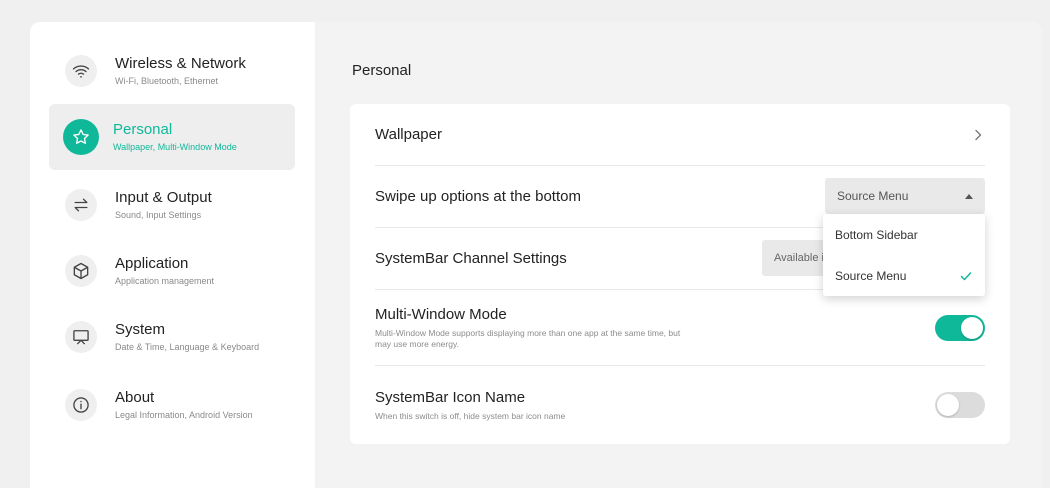  What do you see at coordinates (152, 263) in the screenshot?
I see `sidebar-item-title: Application` at bounding box center [152, 263].